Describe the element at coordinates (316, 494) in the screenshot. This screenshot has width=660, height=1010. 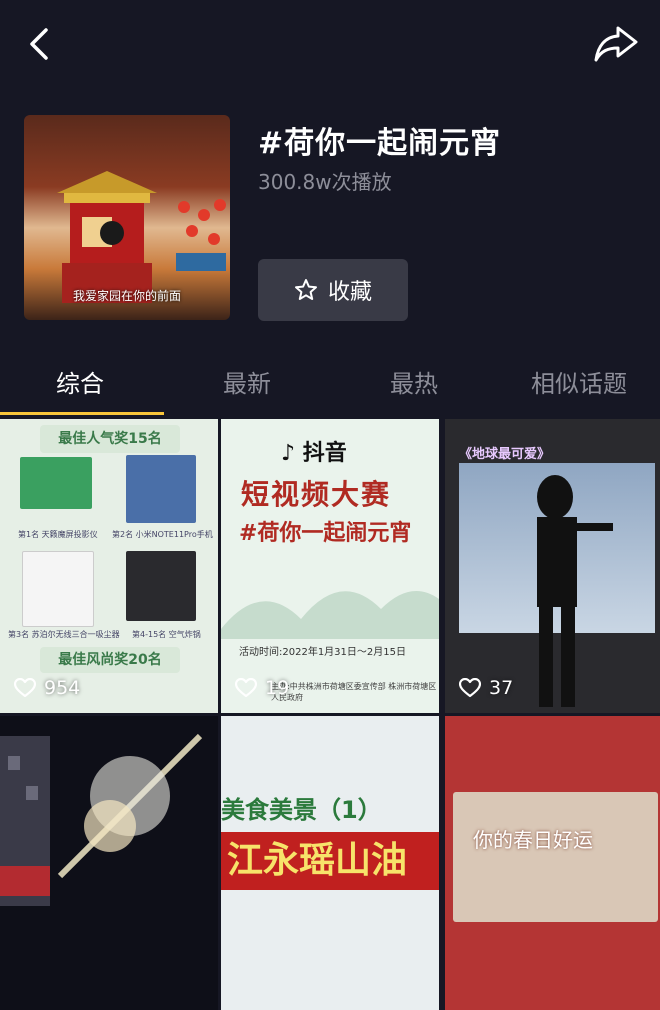
I see `contest-title: 短视频大赛` at that location.